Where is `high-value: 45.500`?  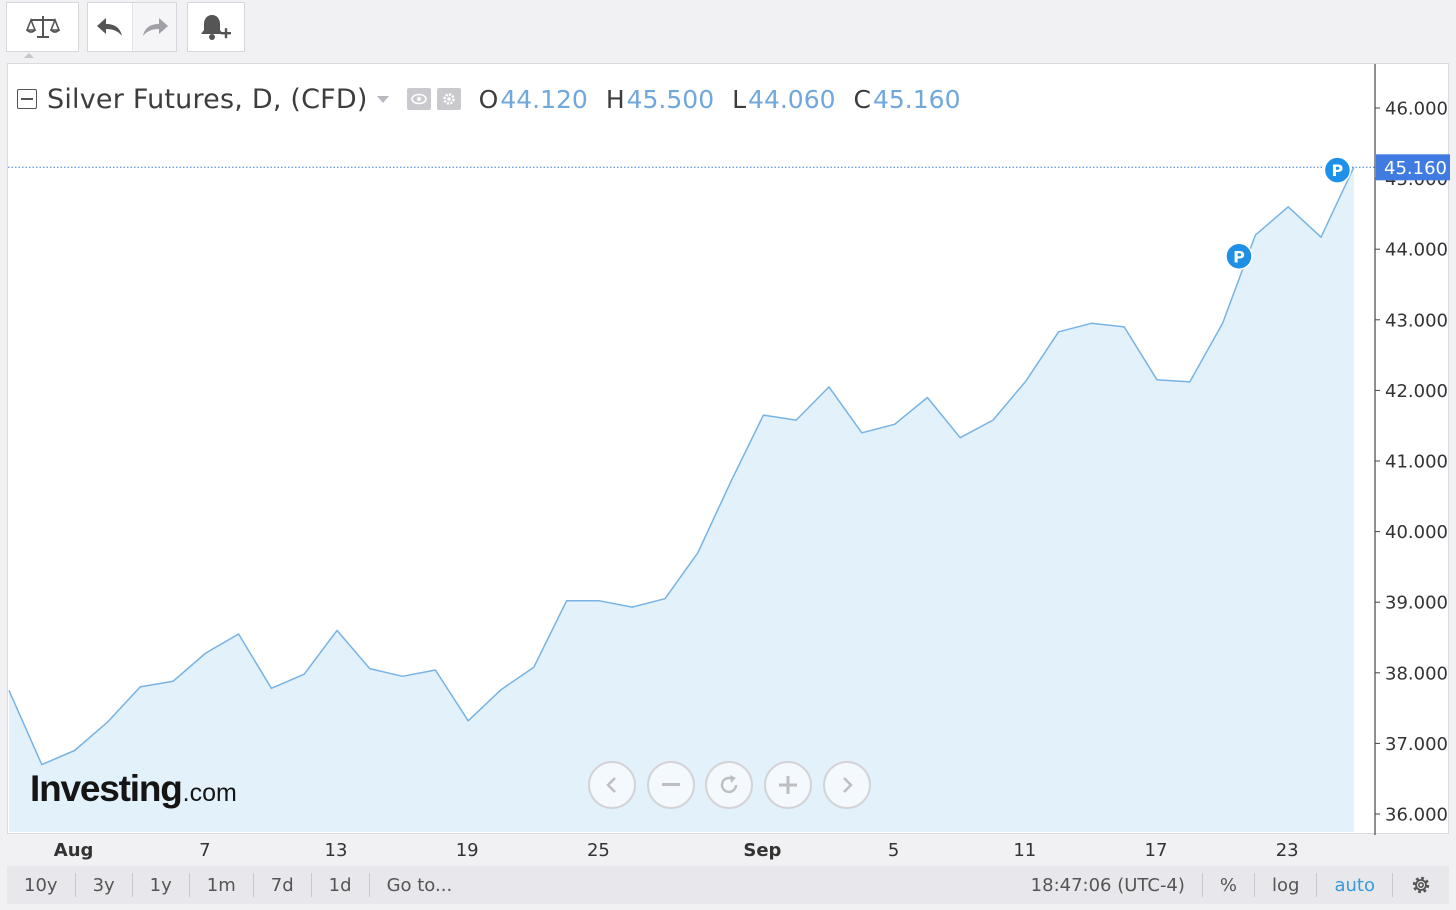
high-value: 45.500 is located at coordinates (670, 99).